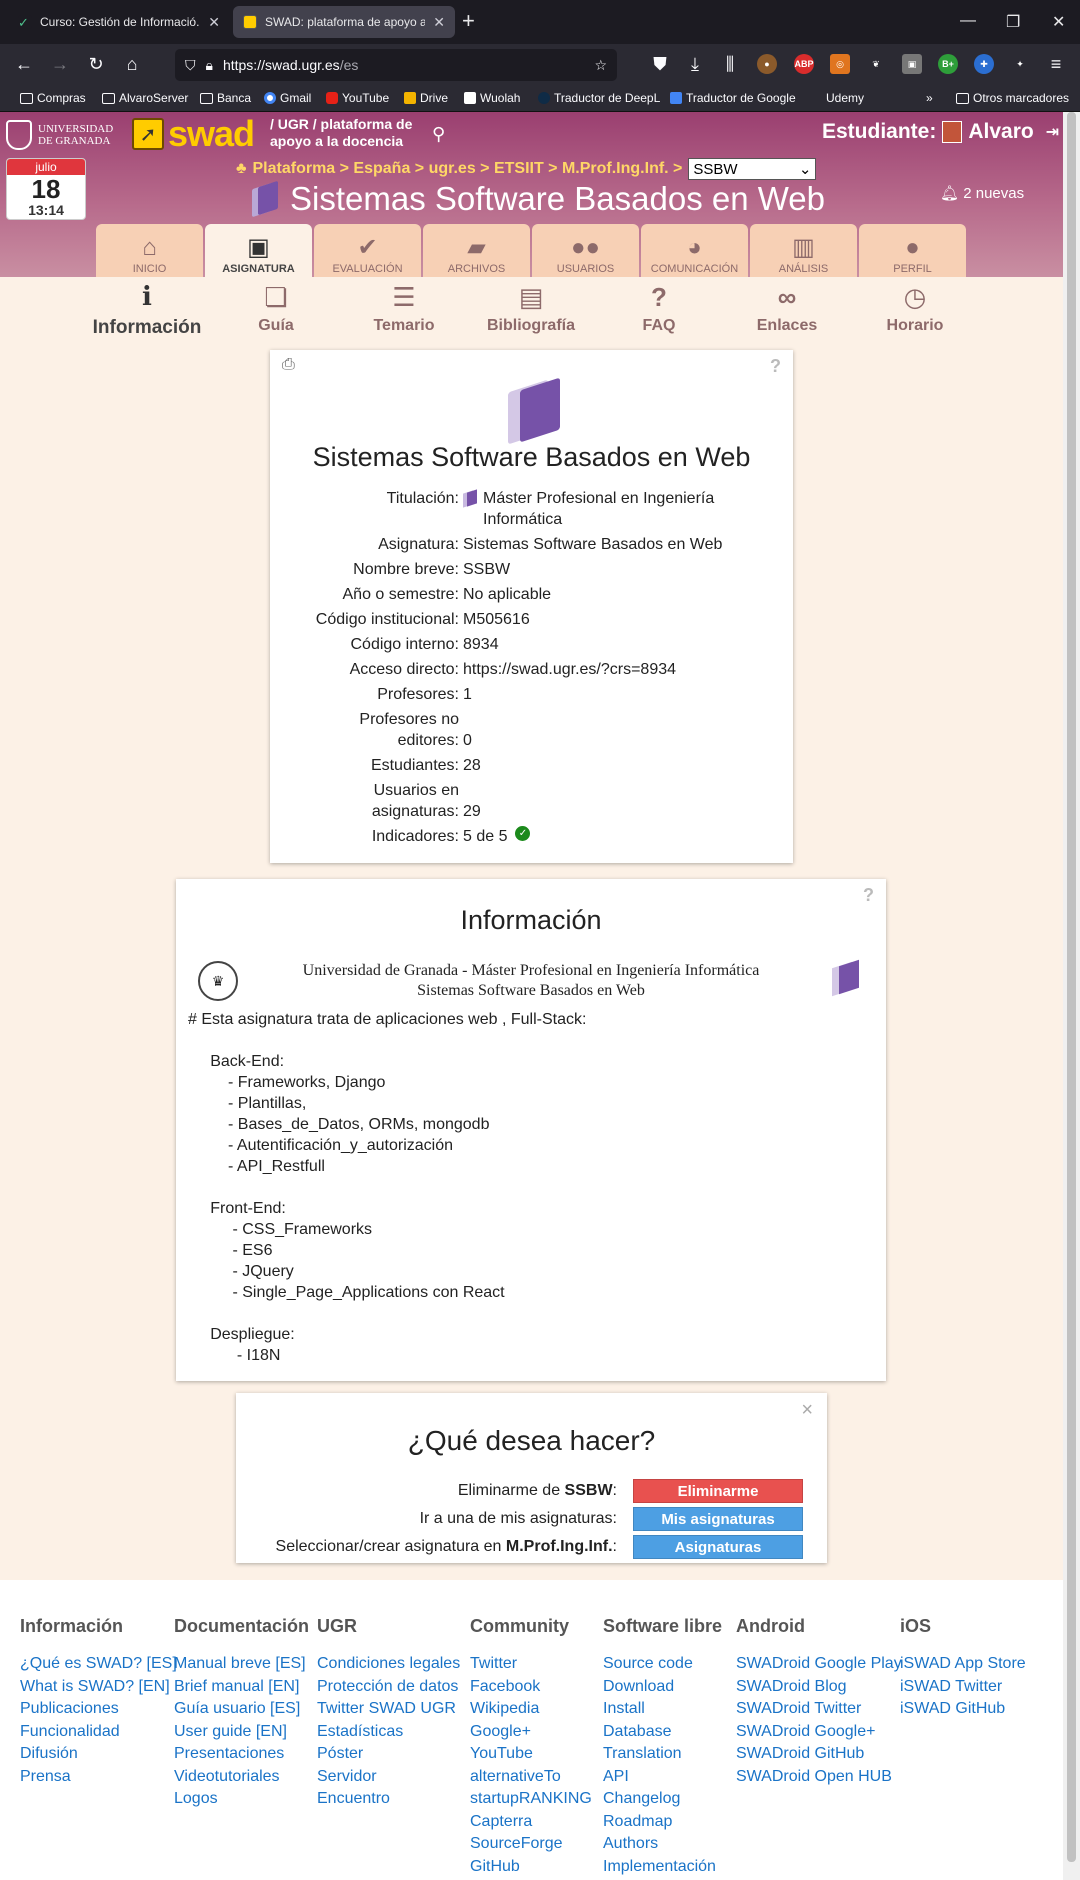 The width and height of the screenshot is (1080, 1880). I want to click on scrollbar, so click(1071, 996).